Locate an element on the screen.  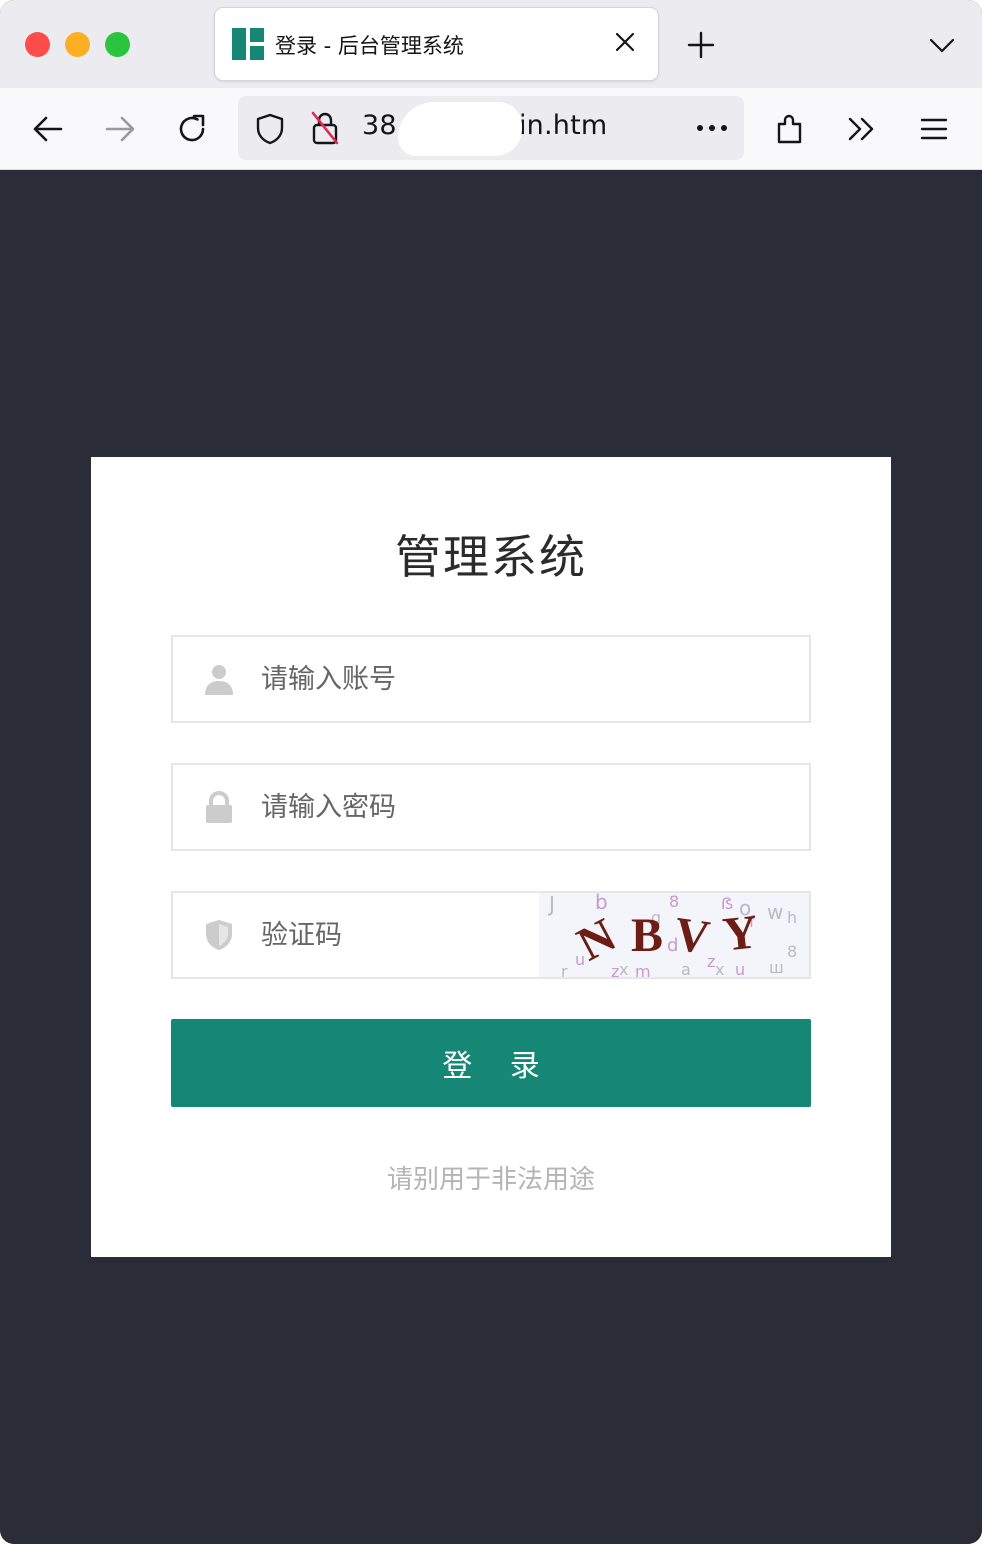
svg-text: Y is located at coordinates (740, 933).